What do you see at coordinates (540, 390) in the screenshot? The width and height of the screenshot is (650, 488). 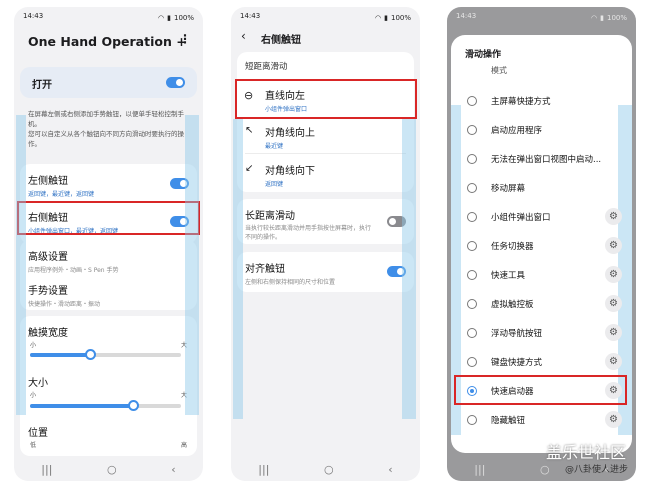 I see `quick-launcher-highlight` at bounding box center [540, 390].